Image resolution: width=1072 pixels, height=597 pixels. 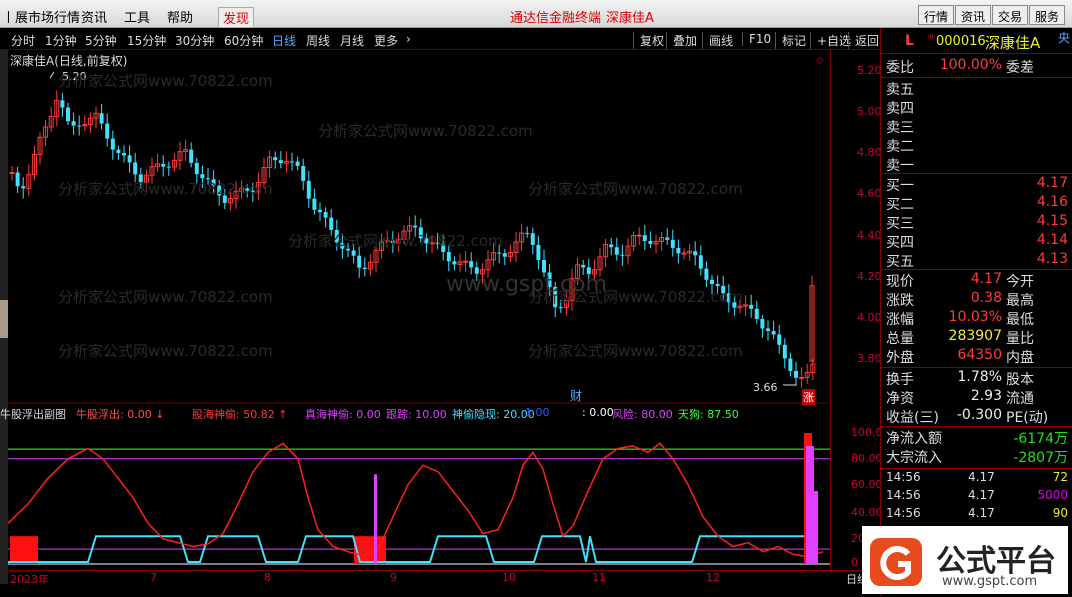 What do you see at coordinates (977, 397) in the screenshot?
I see `stat-row: 净资 2.93 流通` at bounding box center [977, 397].